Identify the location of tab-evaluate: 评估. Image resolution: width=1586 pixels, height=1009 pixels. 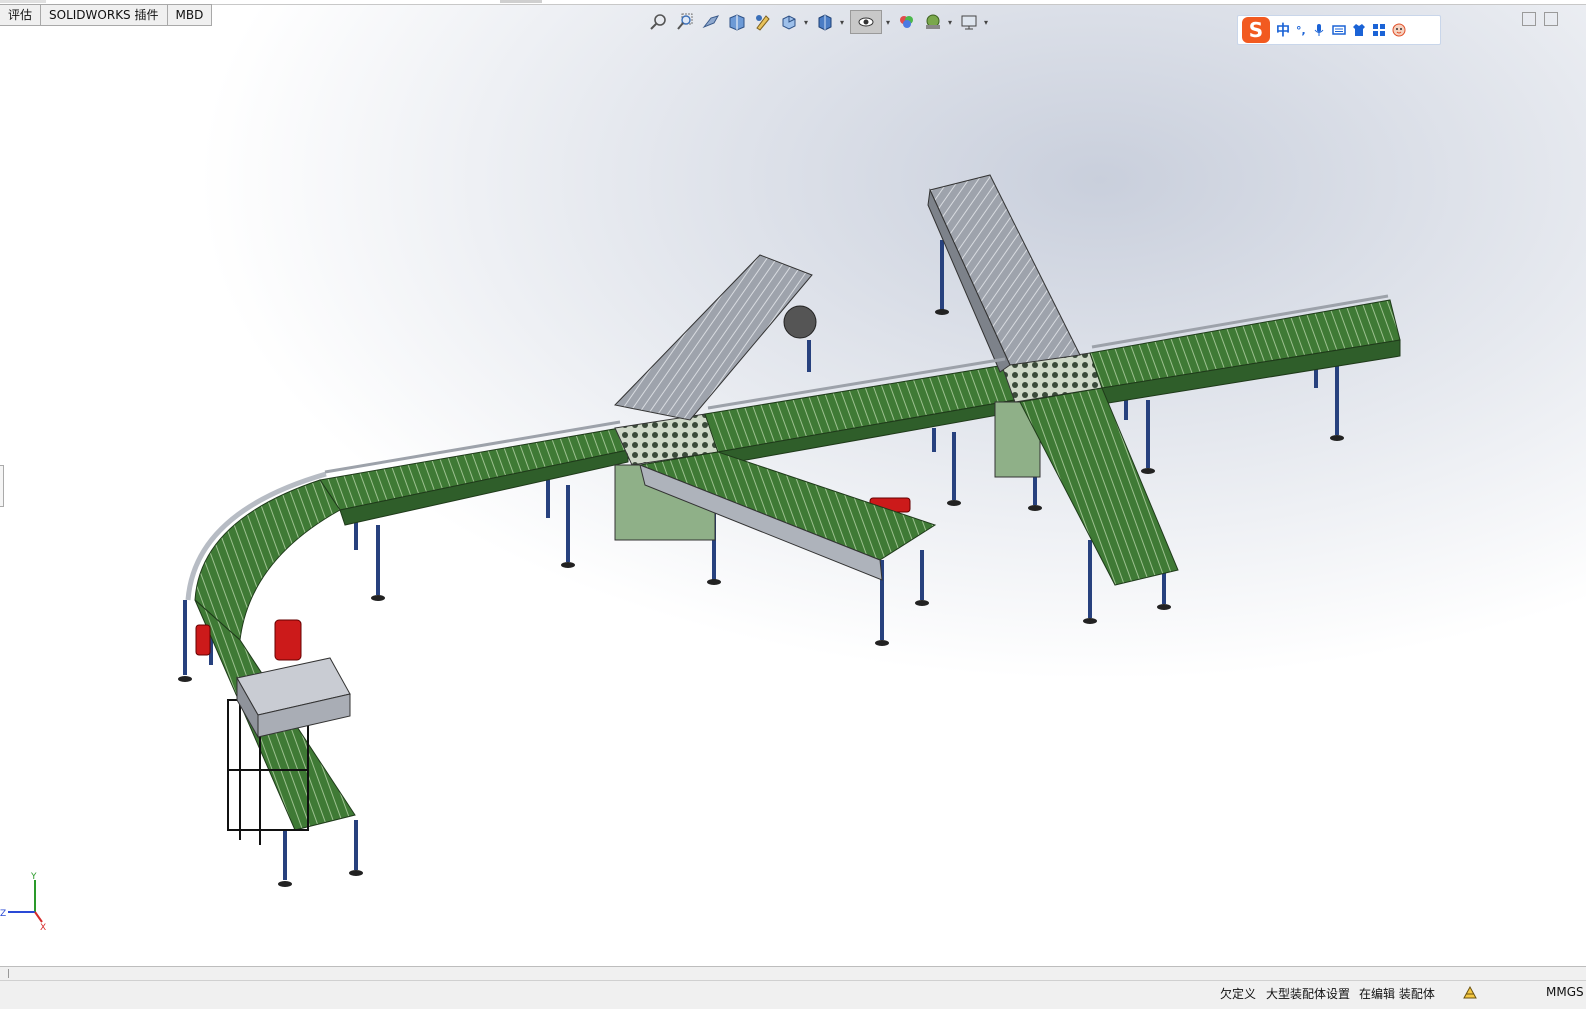
(21, 15).